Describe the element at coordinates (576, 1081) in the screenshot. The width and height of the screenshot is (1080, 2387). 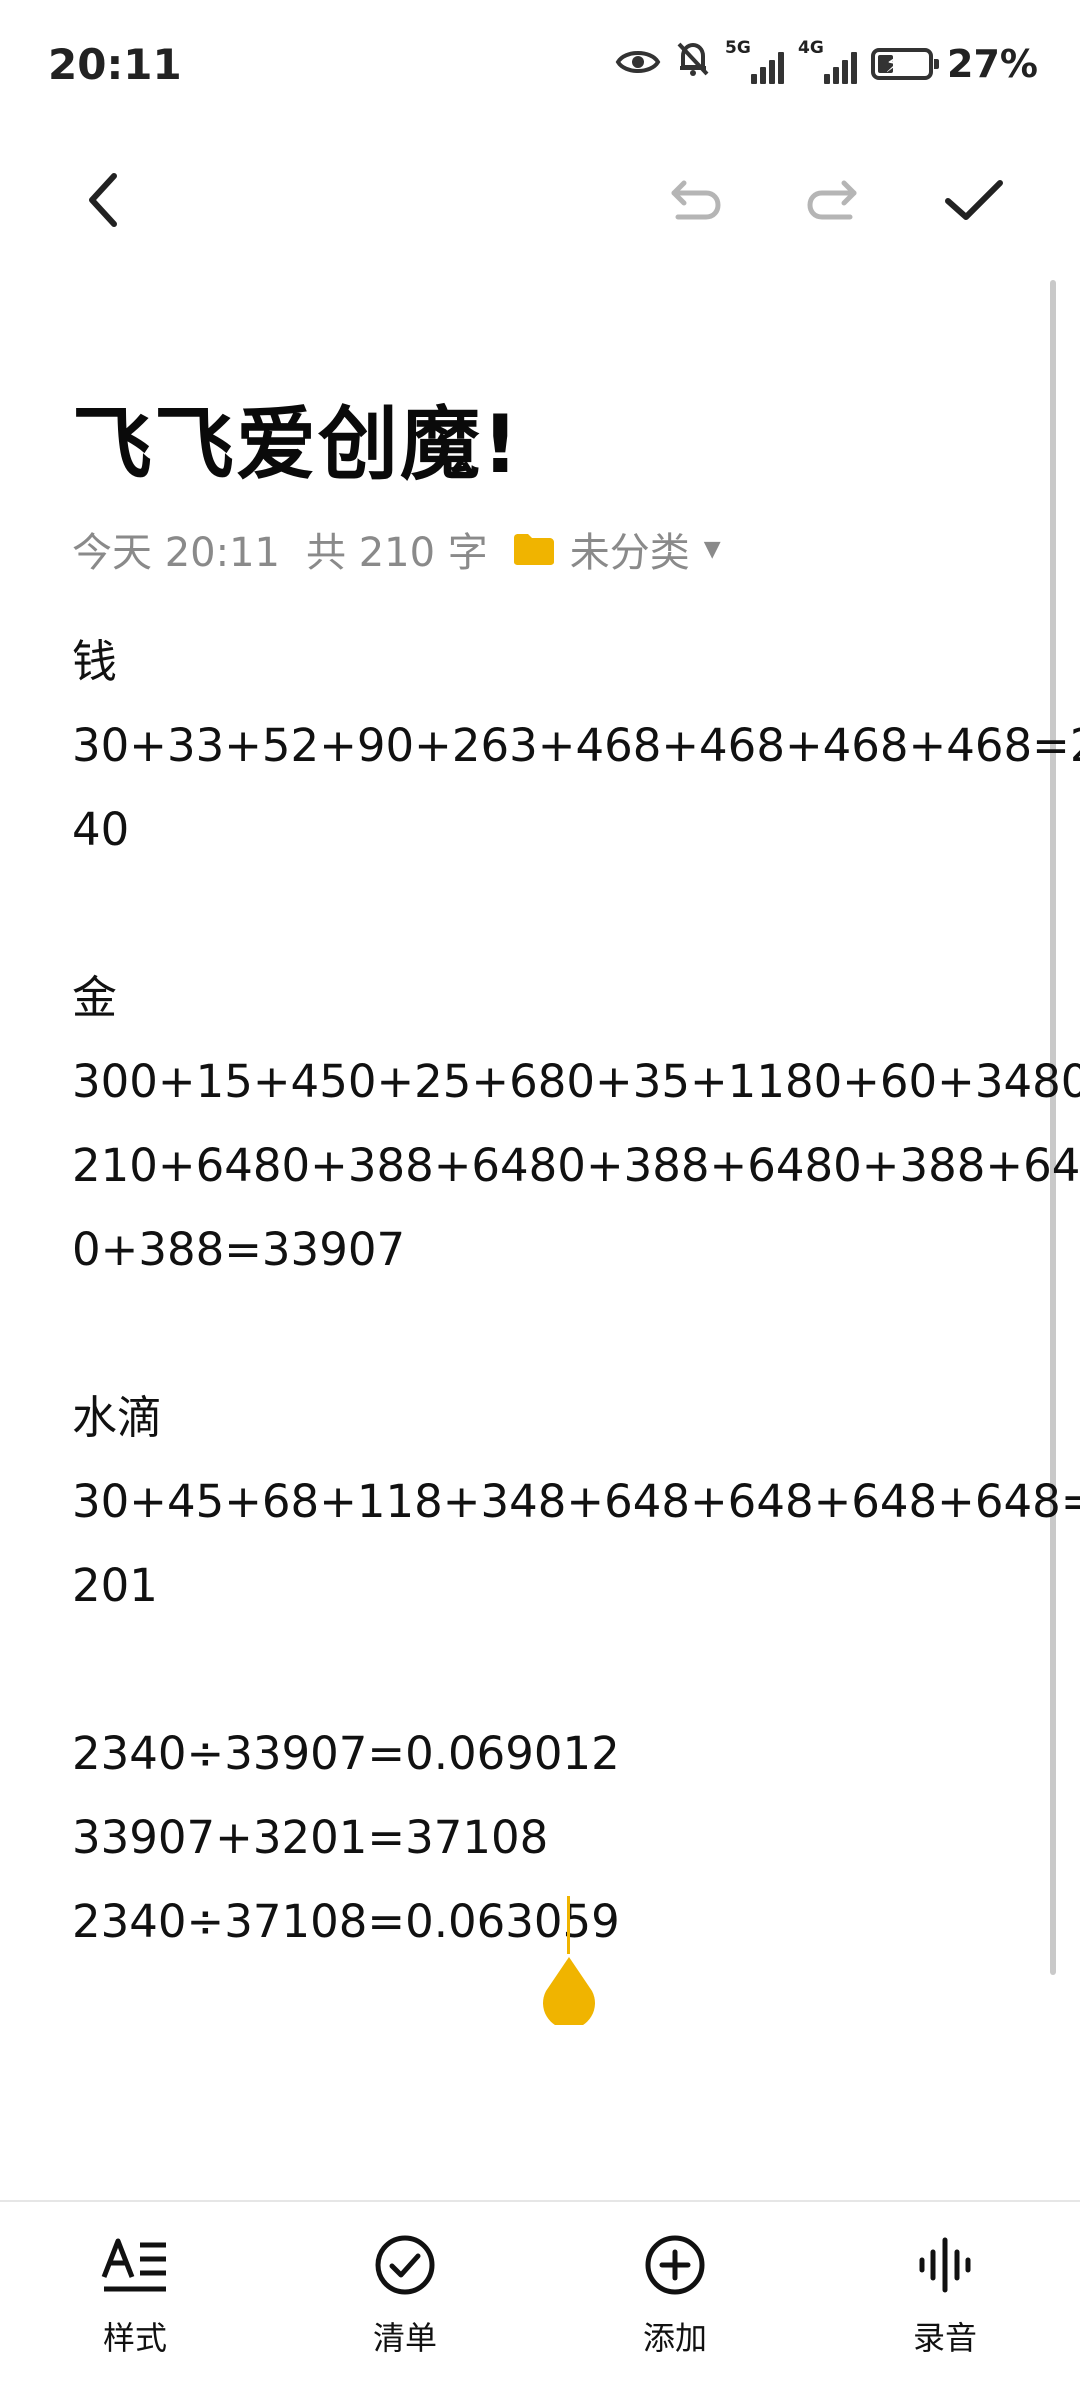
I see `note-line: 300+15+450+25+680+35+1180+60+3480+` at that location.